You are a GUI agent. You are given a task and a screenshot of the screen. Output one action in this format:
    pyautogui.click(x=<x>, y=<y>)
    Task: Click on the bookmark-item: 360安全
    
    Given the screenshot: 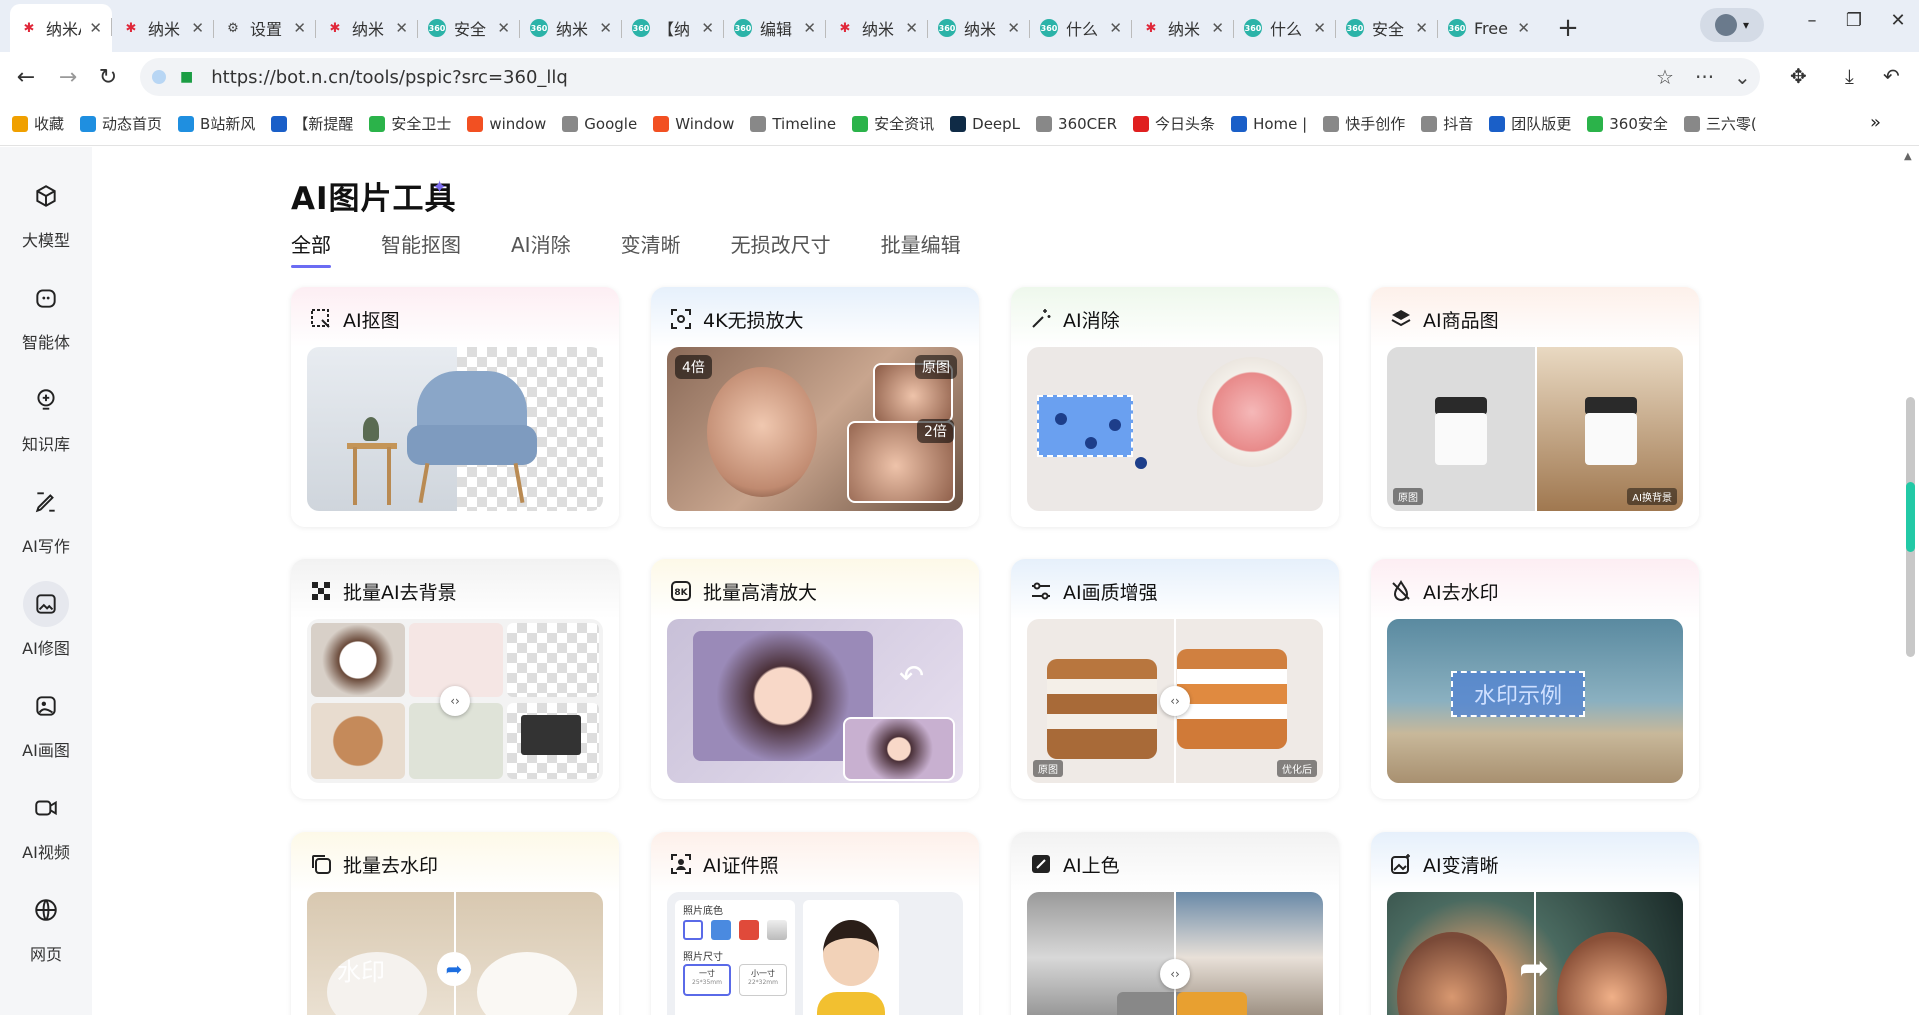 What is the action you would take?
    pyautogui.click(x=1627, y=123)
    